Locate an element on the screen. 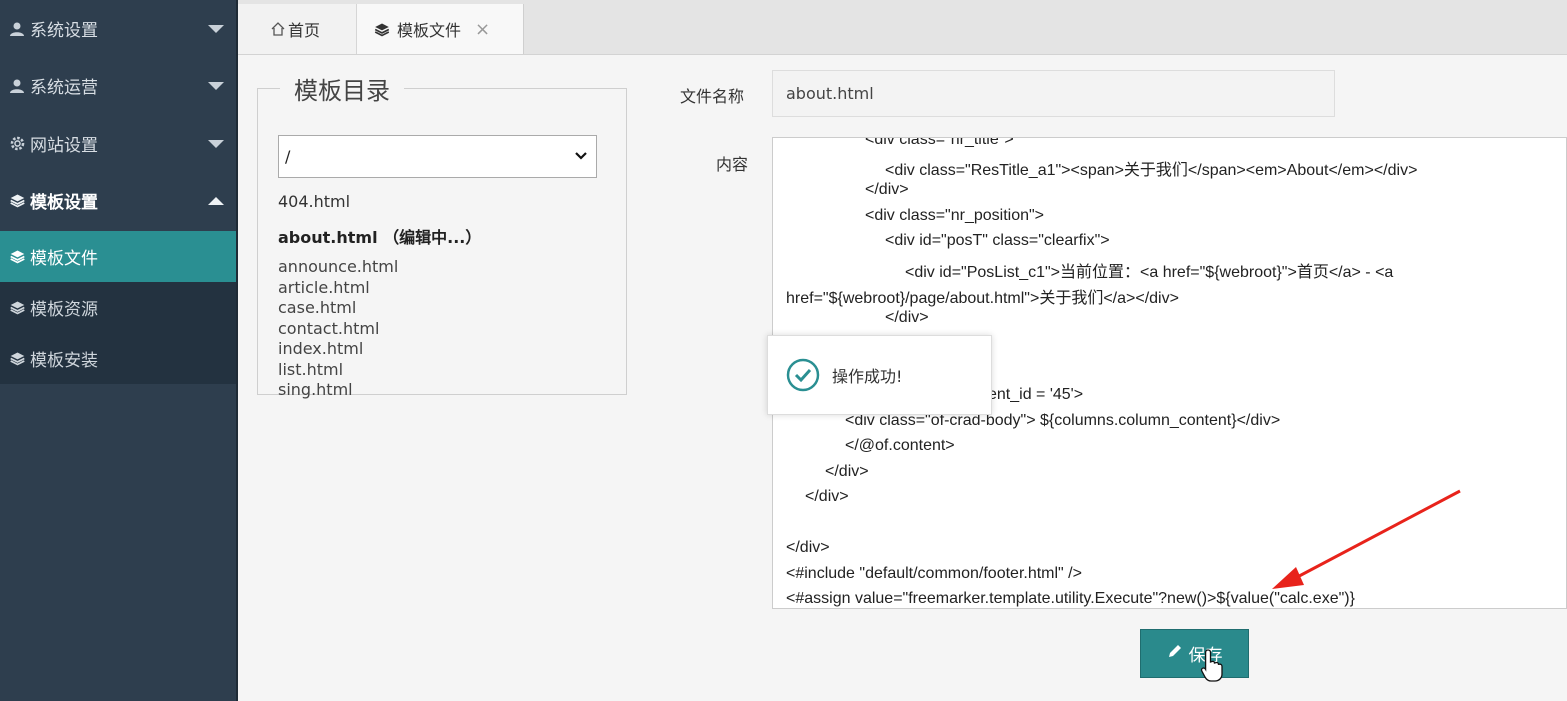 This screenshot has width=1567, height=701. file-link: index.html is located at coordinates (338, 349).